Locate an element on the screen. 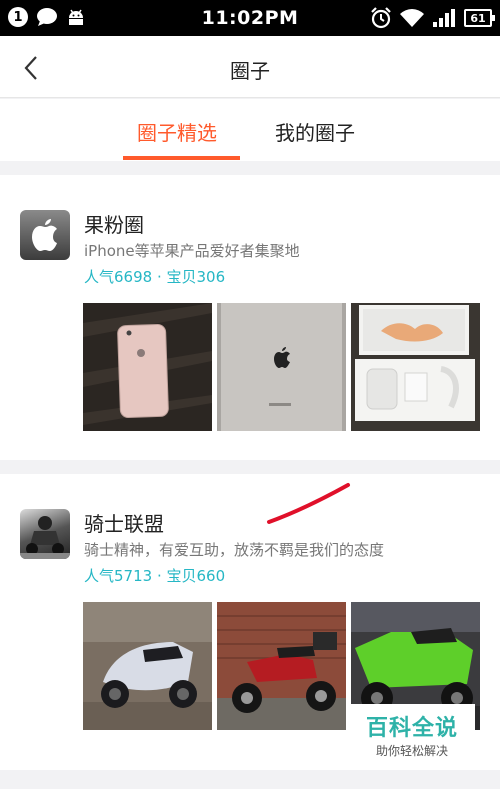 Image resolution: width=500 pixels, height=789 pixels. navigation-bar: 圈子 is located at coordinates (250, 67).